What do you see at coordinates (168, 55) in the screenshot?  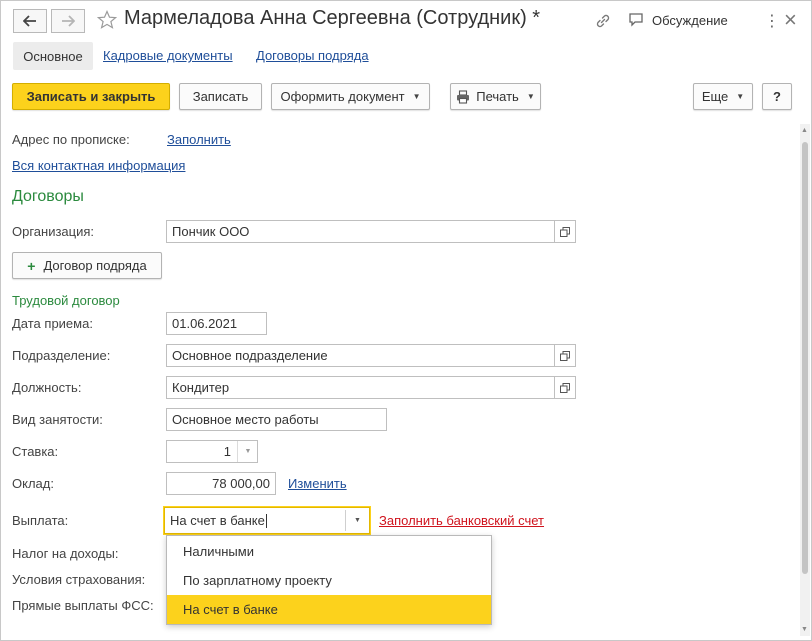 I see `tab-hr-documents: Кадровые документы` at bounding box center [168, 55].